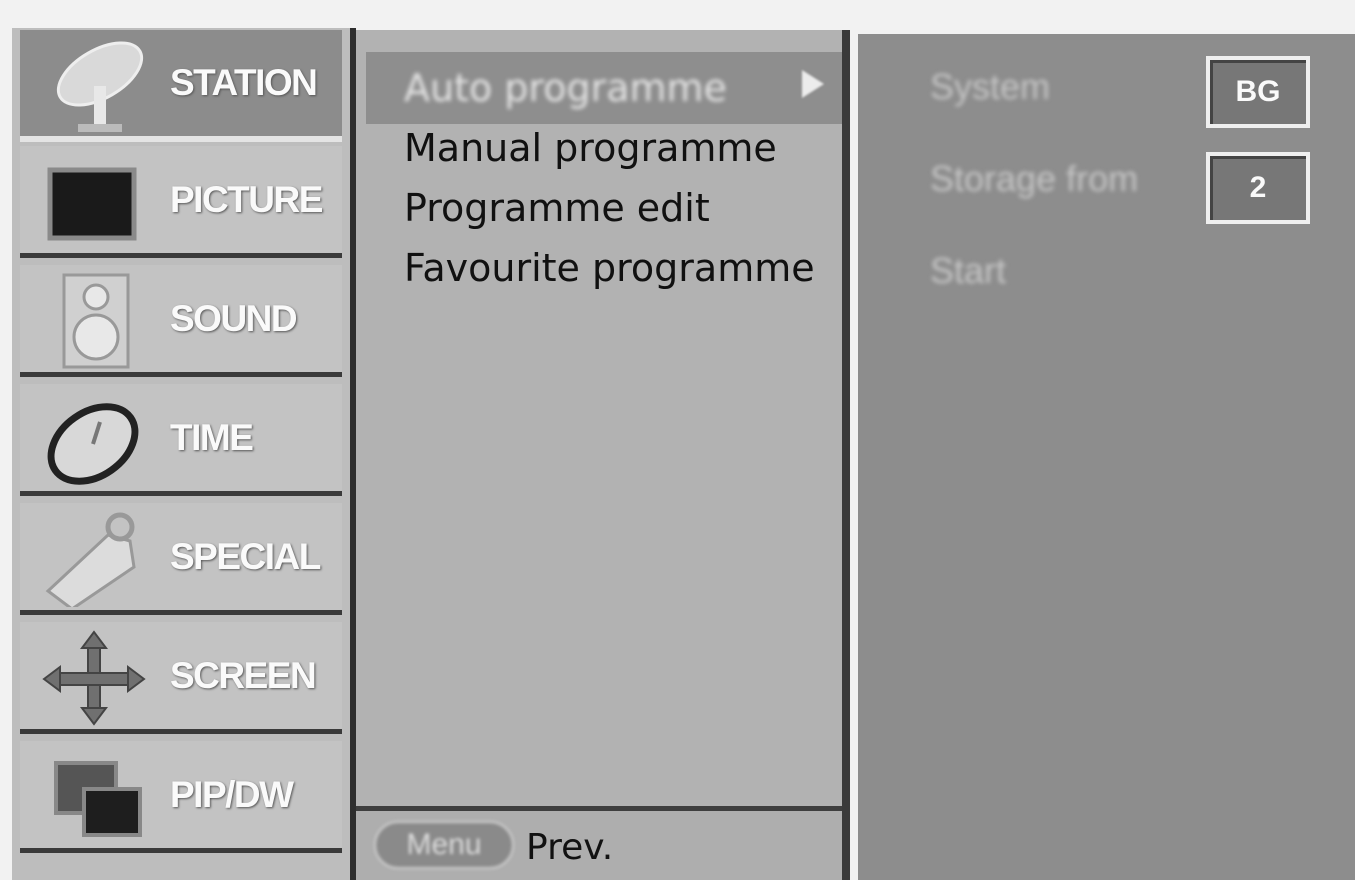  I want to click on tag-icon, so click(90, 559).